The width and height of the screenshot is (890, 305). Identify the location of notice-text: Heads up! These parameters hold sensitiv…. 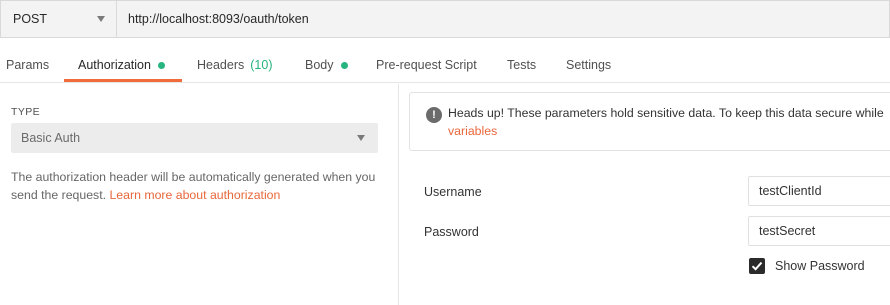
(666, 113).